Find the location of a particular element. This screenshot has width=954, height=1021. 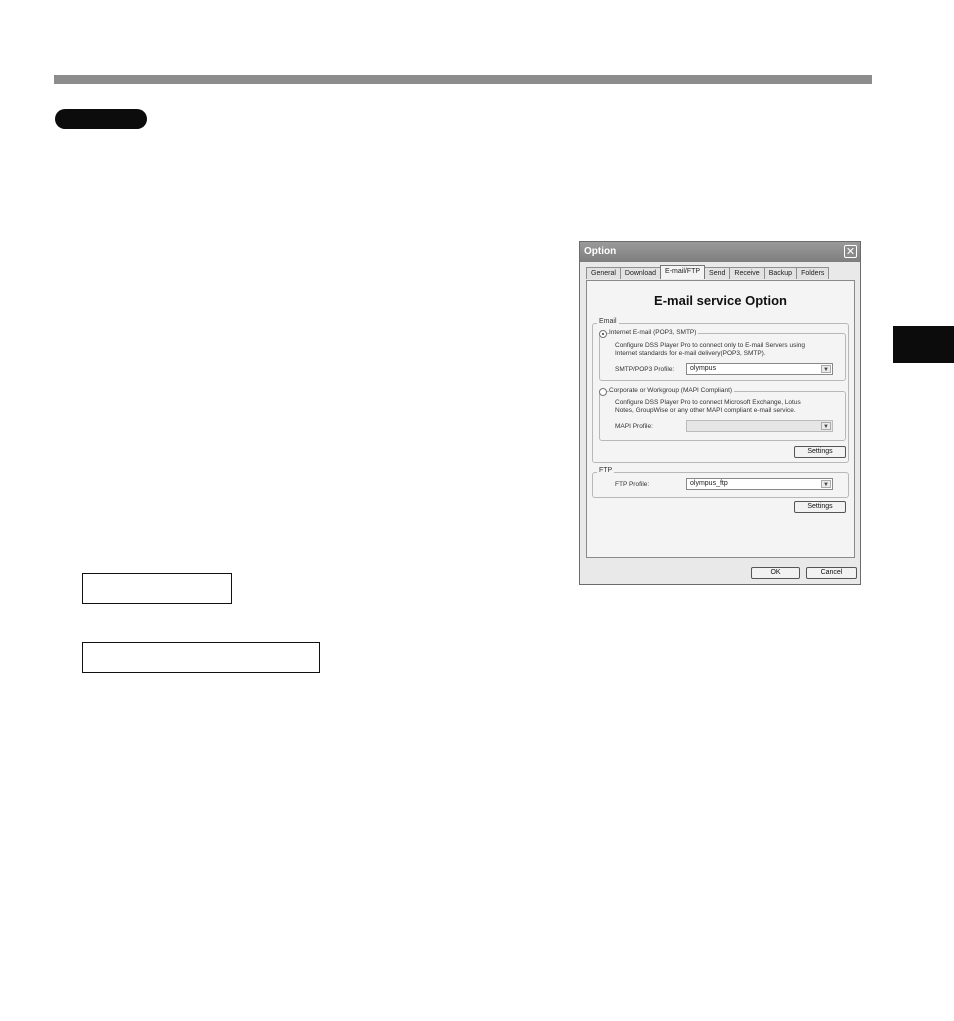

ftp-profile-select: olympus_ftp ▼ is located at coordinates (759, 484).